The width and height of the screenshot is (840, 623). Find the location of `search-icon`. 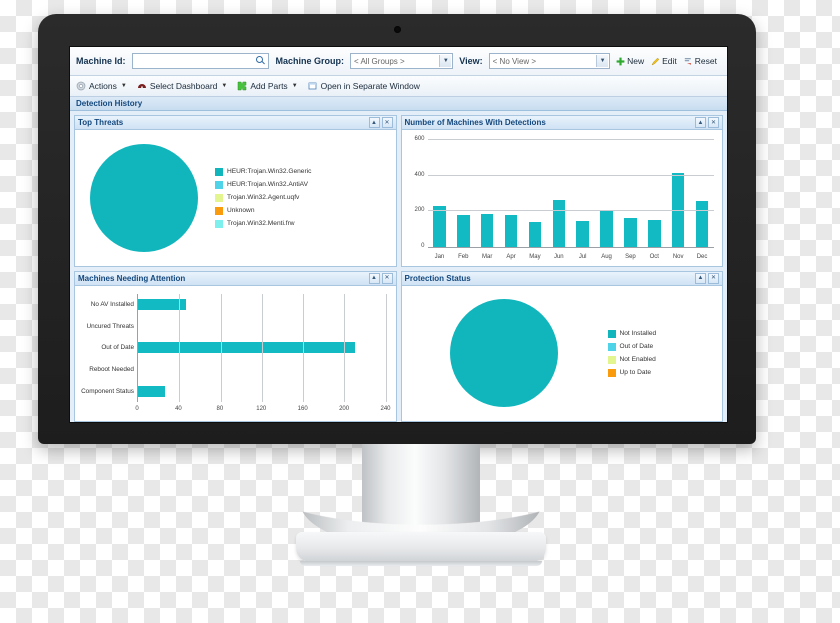

search-icon is located at coordinates (260, 61).